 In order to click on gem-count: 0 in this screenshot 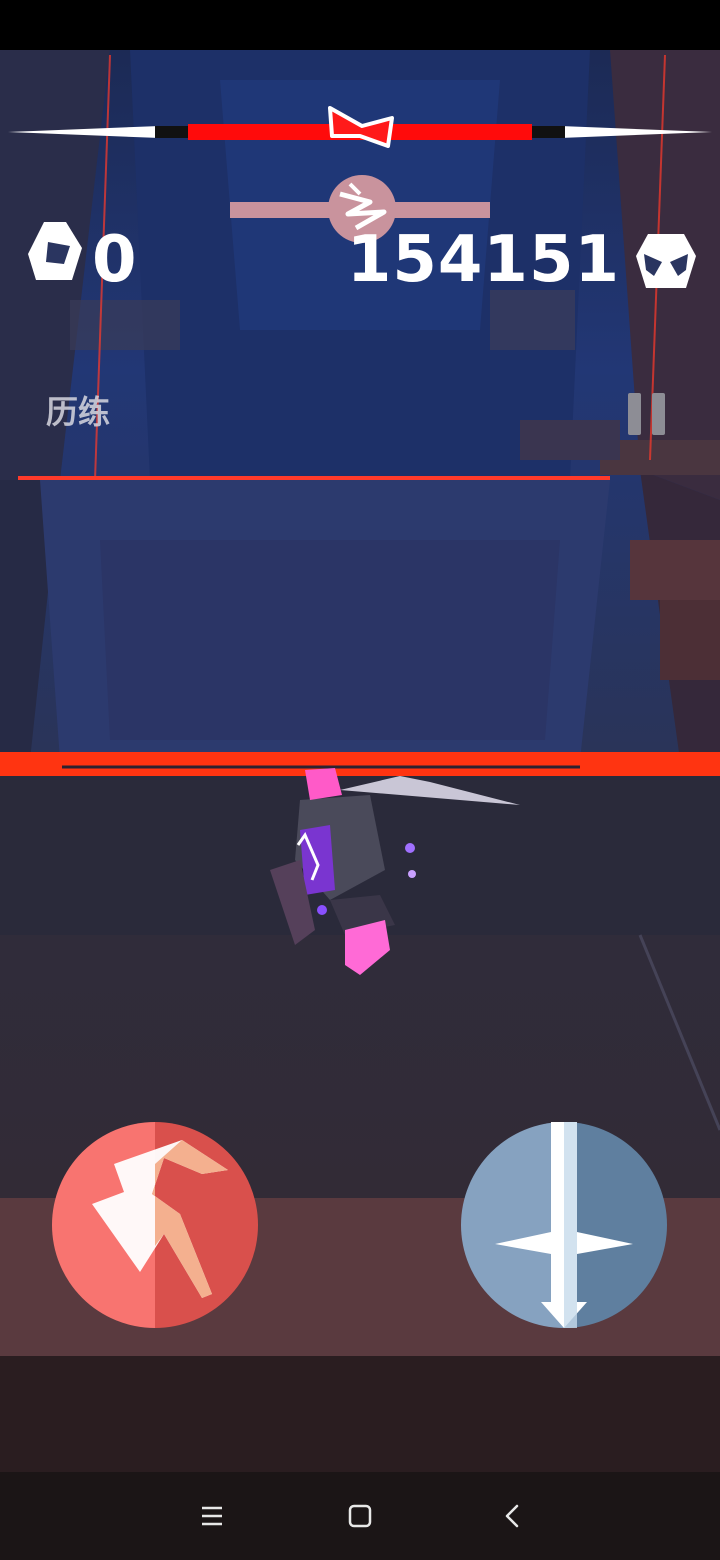, I will do `click(114, 260)`.